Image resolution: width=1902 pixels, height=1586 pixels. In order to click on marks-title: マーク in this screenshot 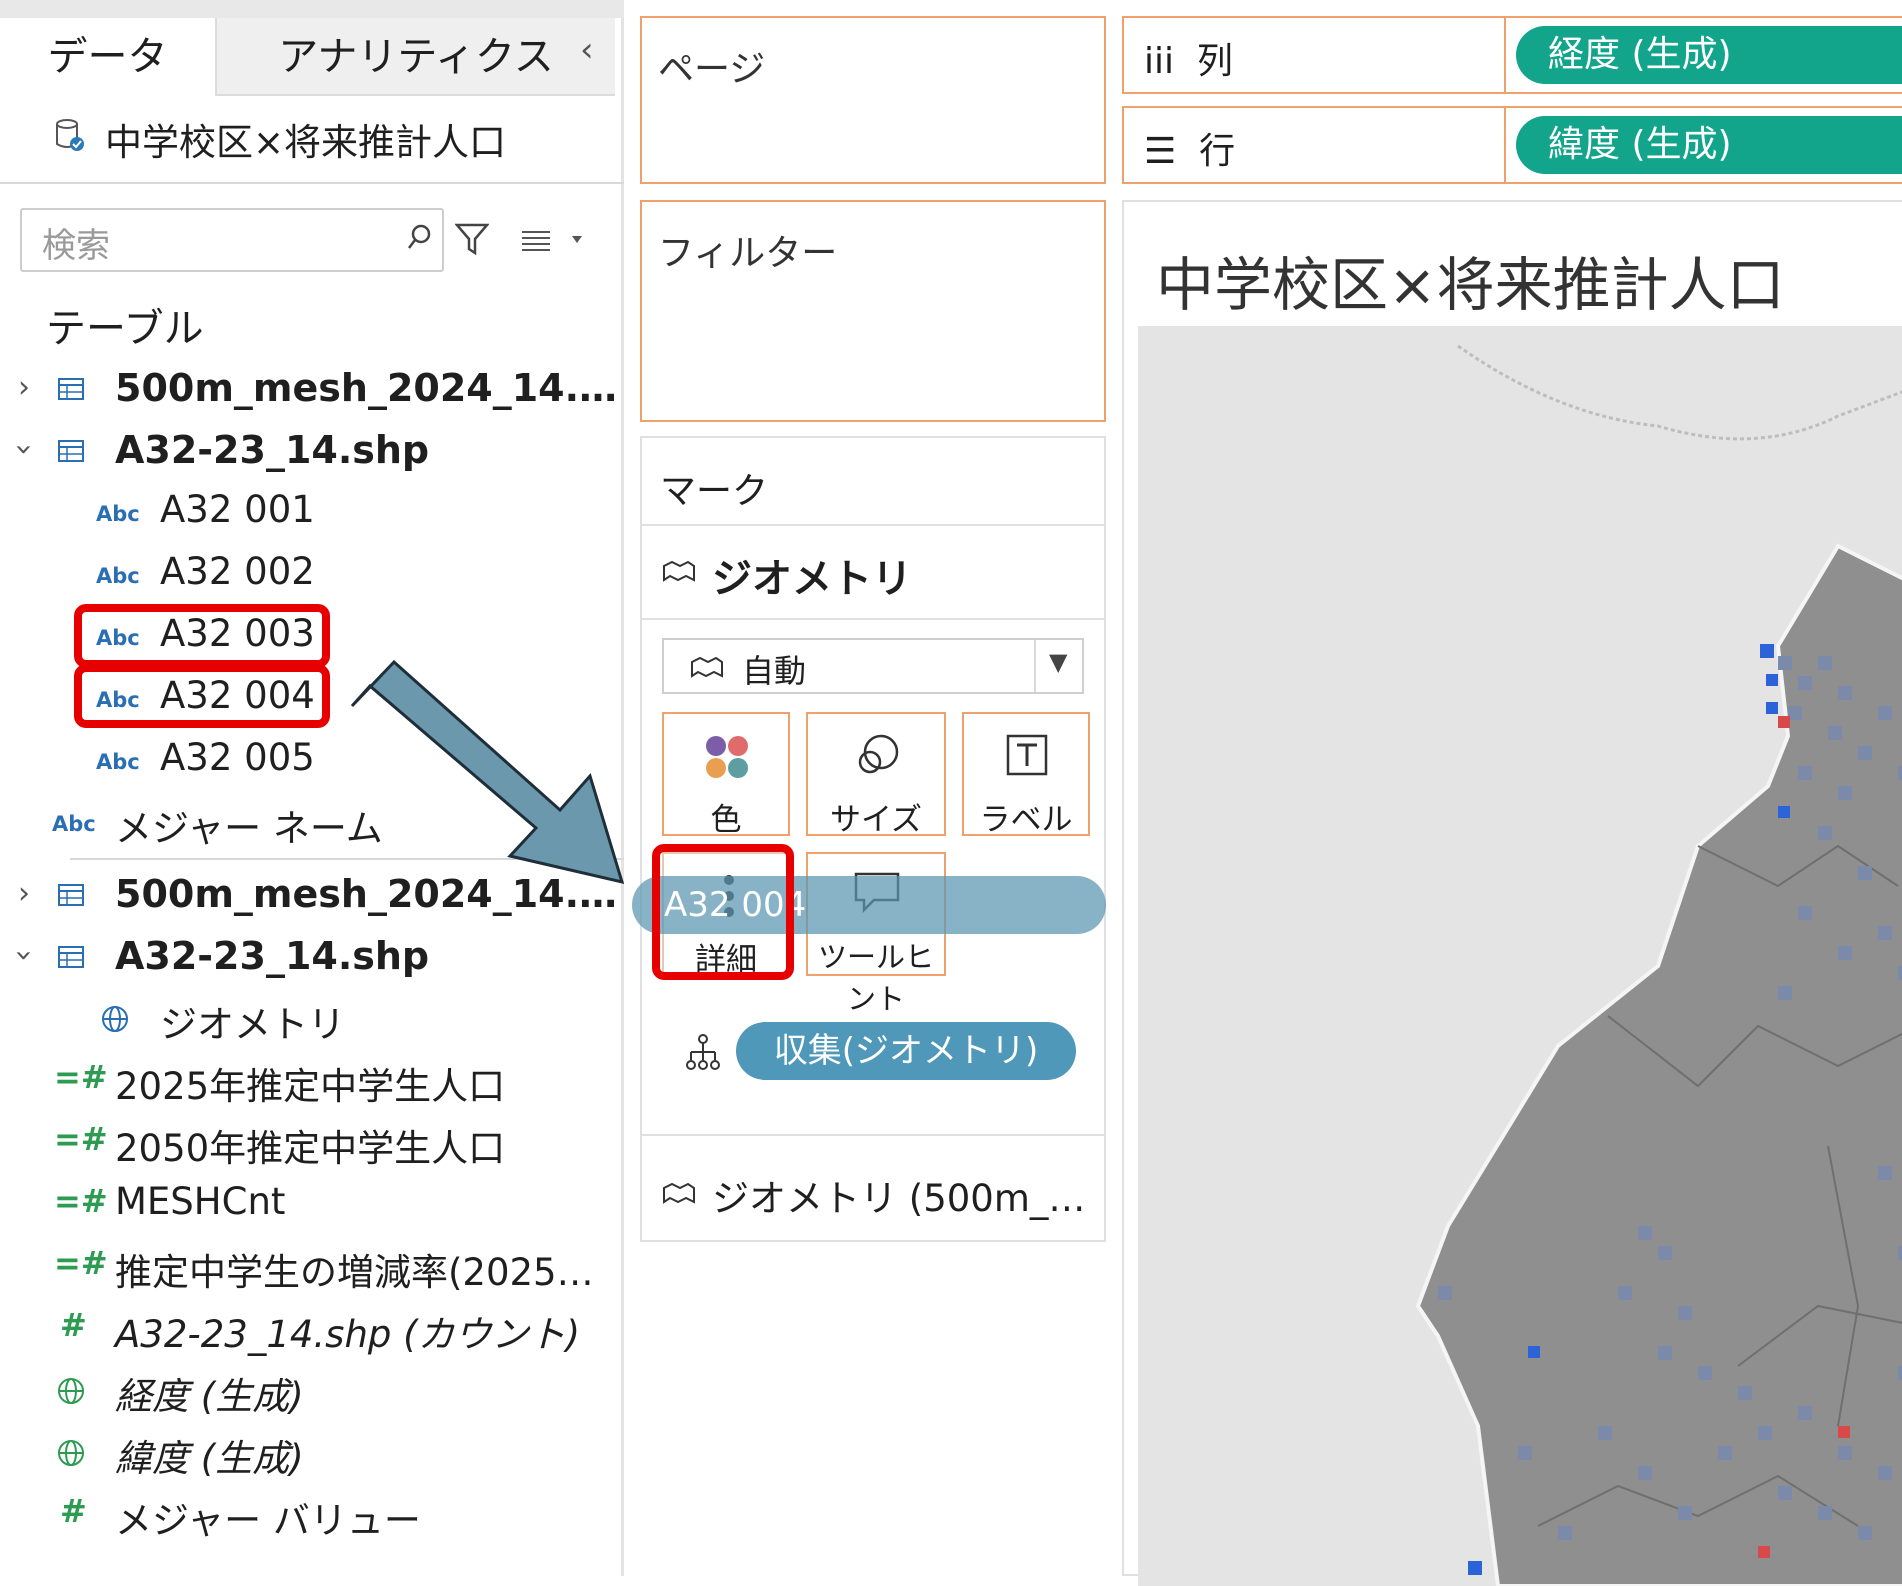, I will do `click(714, 491)`.